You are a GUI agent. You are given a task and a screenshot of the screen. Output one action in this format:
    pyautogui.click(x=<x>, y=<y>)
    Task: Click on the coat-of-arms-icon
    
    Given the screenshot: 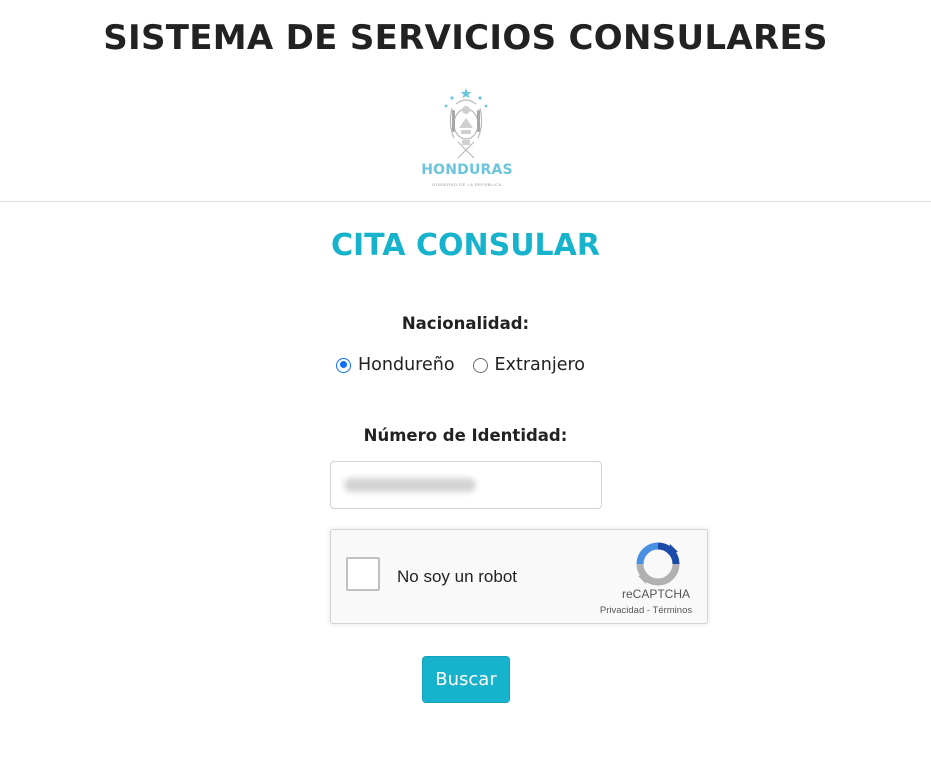 What is the action you would take?
    pyautogui.click(x=466, y=123)
    